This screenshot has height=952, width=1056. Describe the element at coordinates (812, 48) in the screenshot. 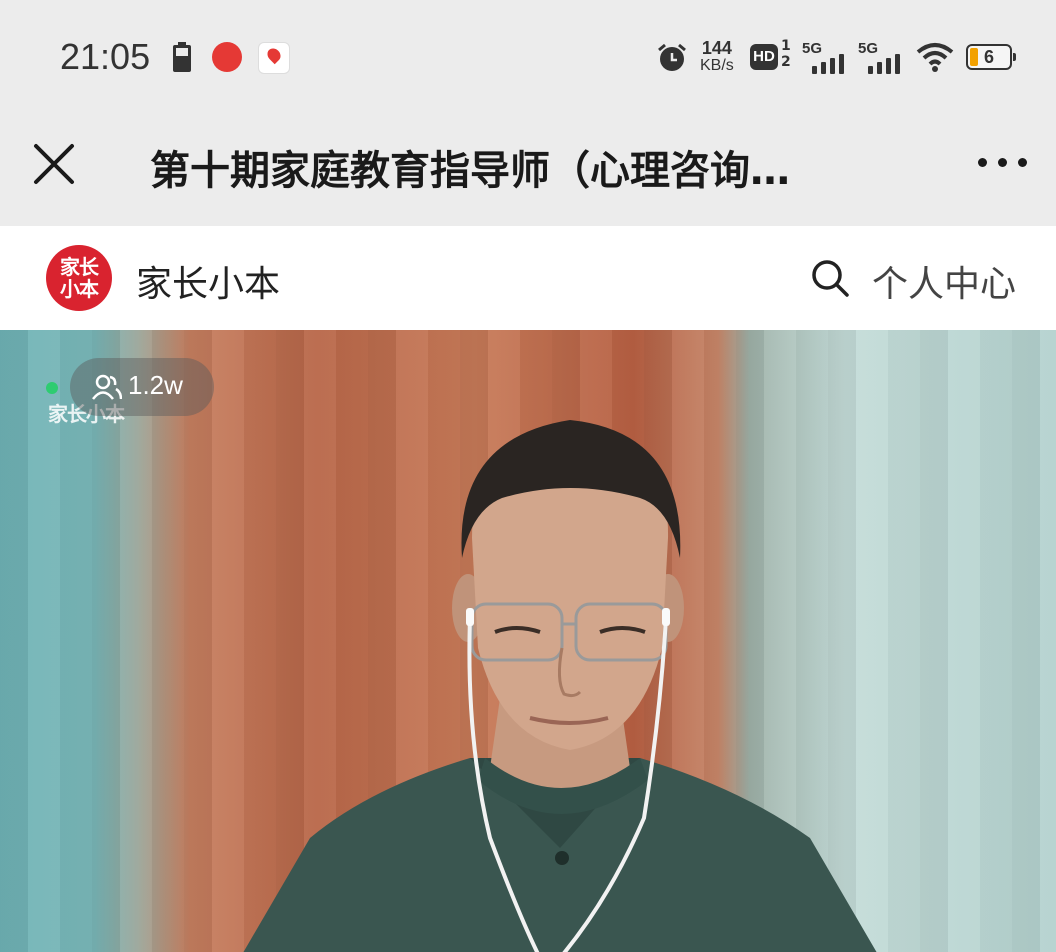

I see `sim1-network-type: 5G` at that location.